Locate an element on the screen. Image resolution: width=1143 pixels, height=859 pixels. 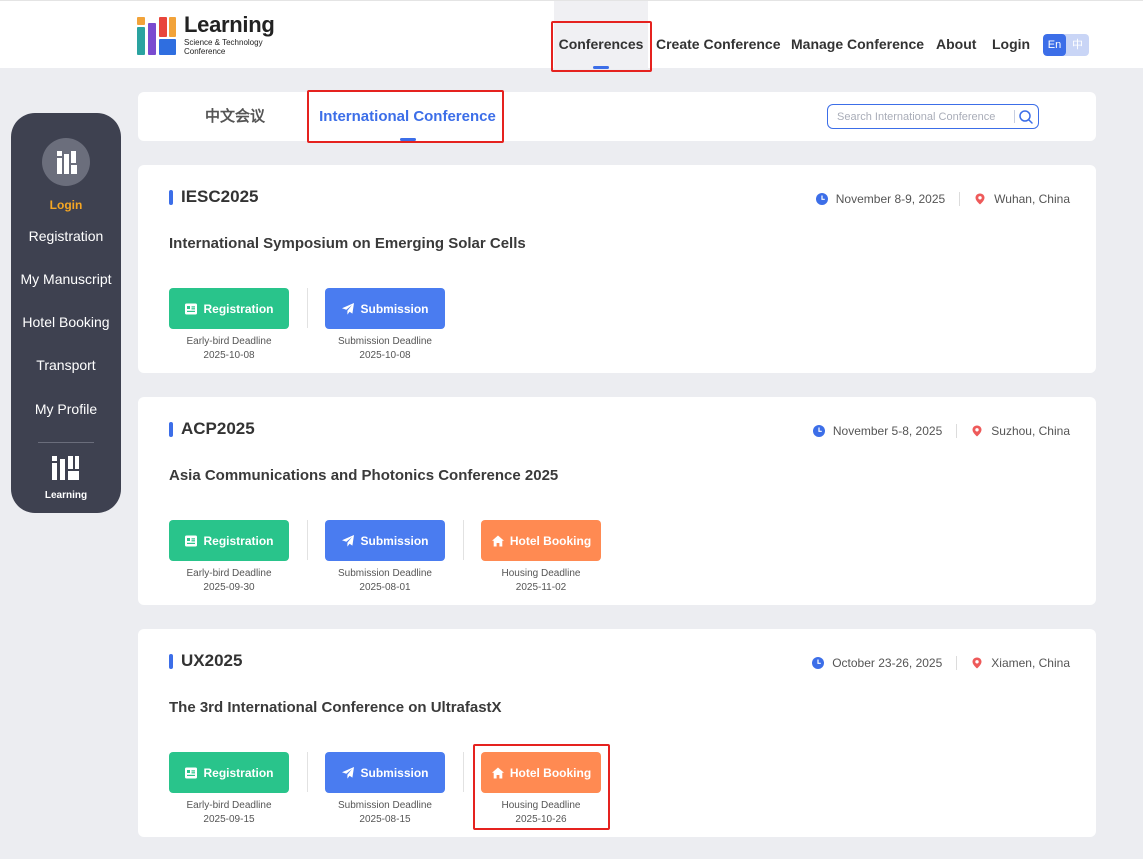
logo-mark-icon is located at coordinates (156, 36).